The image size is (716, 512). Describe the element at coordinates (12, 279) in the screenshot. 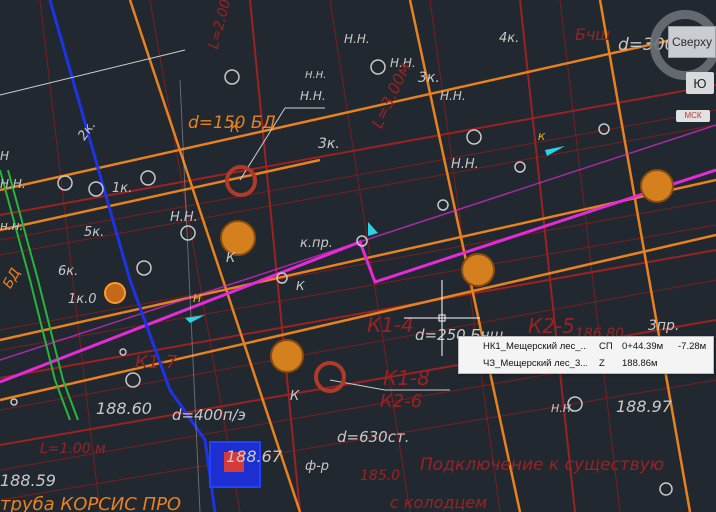

I see `label-bd: БД` at that location.